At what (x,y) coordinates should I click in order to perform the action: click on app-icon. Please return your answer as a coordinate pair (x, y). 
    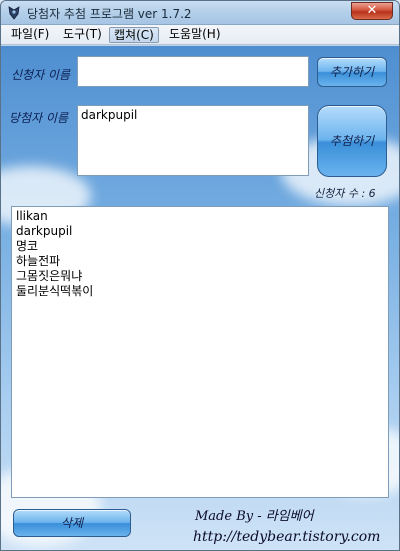
    Looking at the image, I should click on (14, 13).